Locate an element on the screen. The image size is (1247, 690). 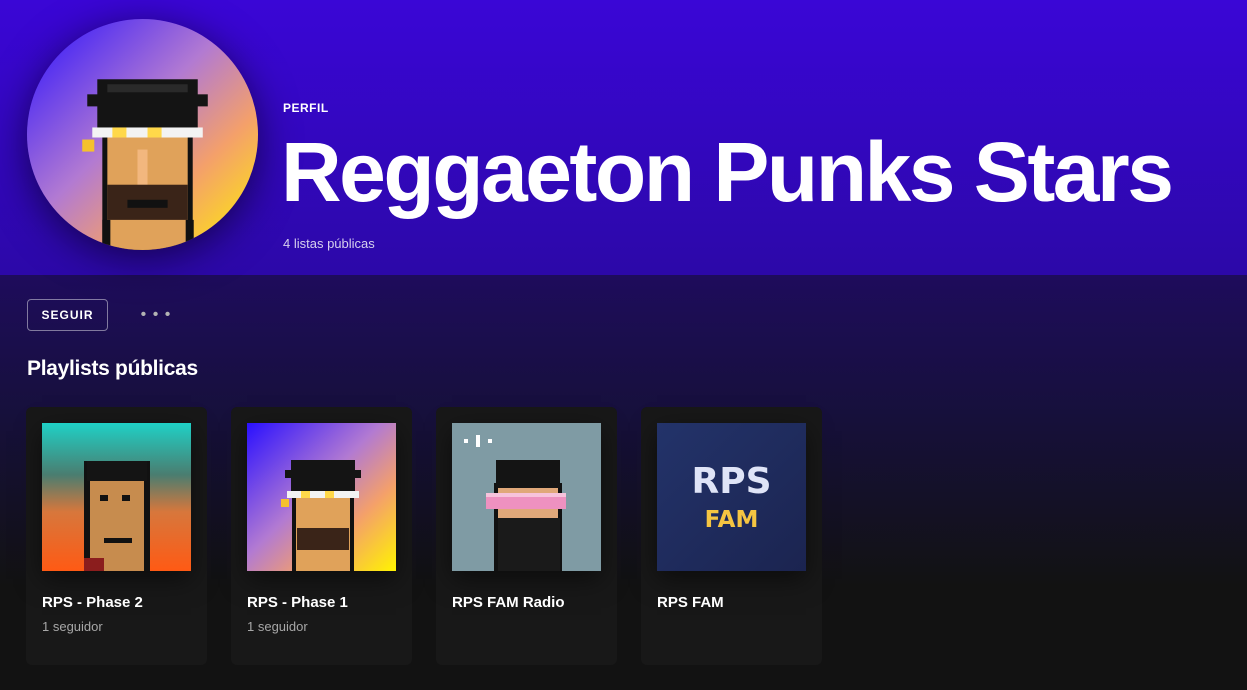
playlist-card: RPS - Phase 2 1 seguidor is located at coordinates (116, 536).